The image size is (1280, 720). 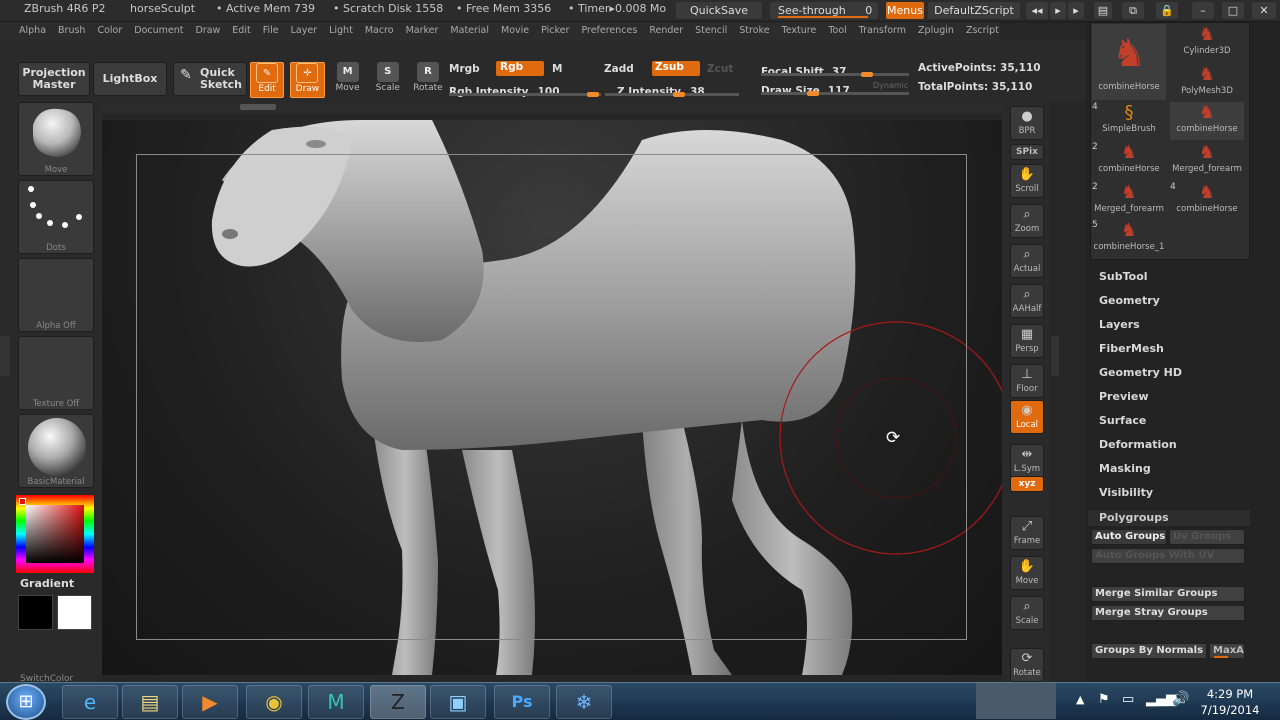 What do you see at coordinates (428, 80) in the screenshot?
I see `tool-rotate: R Rotate` at bounding box center [428, 80].